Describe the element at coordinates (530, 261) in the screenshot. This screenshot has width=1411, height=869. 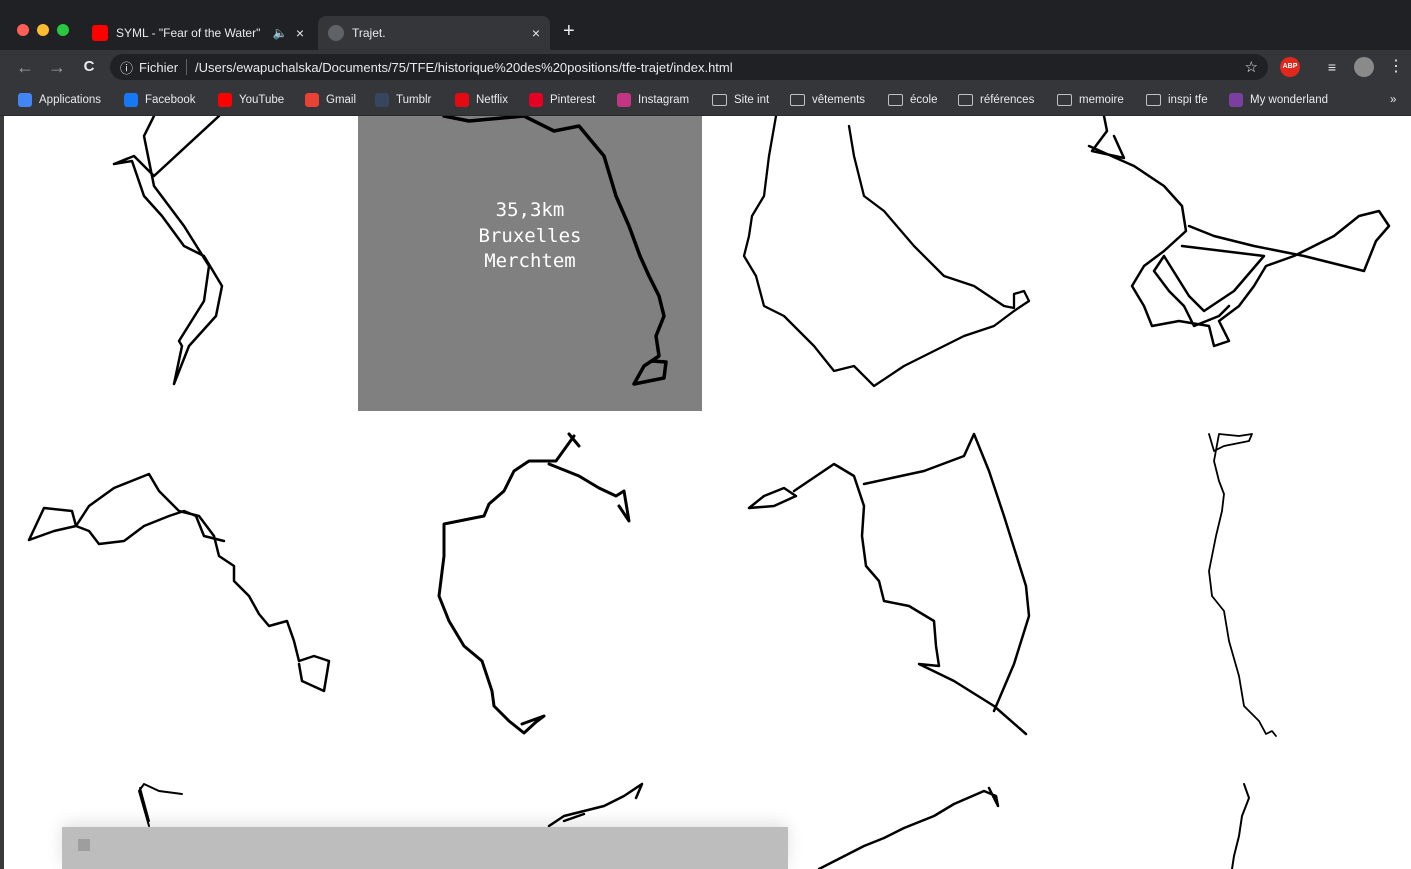
I see `trip-destination: Merchtem` at that location.